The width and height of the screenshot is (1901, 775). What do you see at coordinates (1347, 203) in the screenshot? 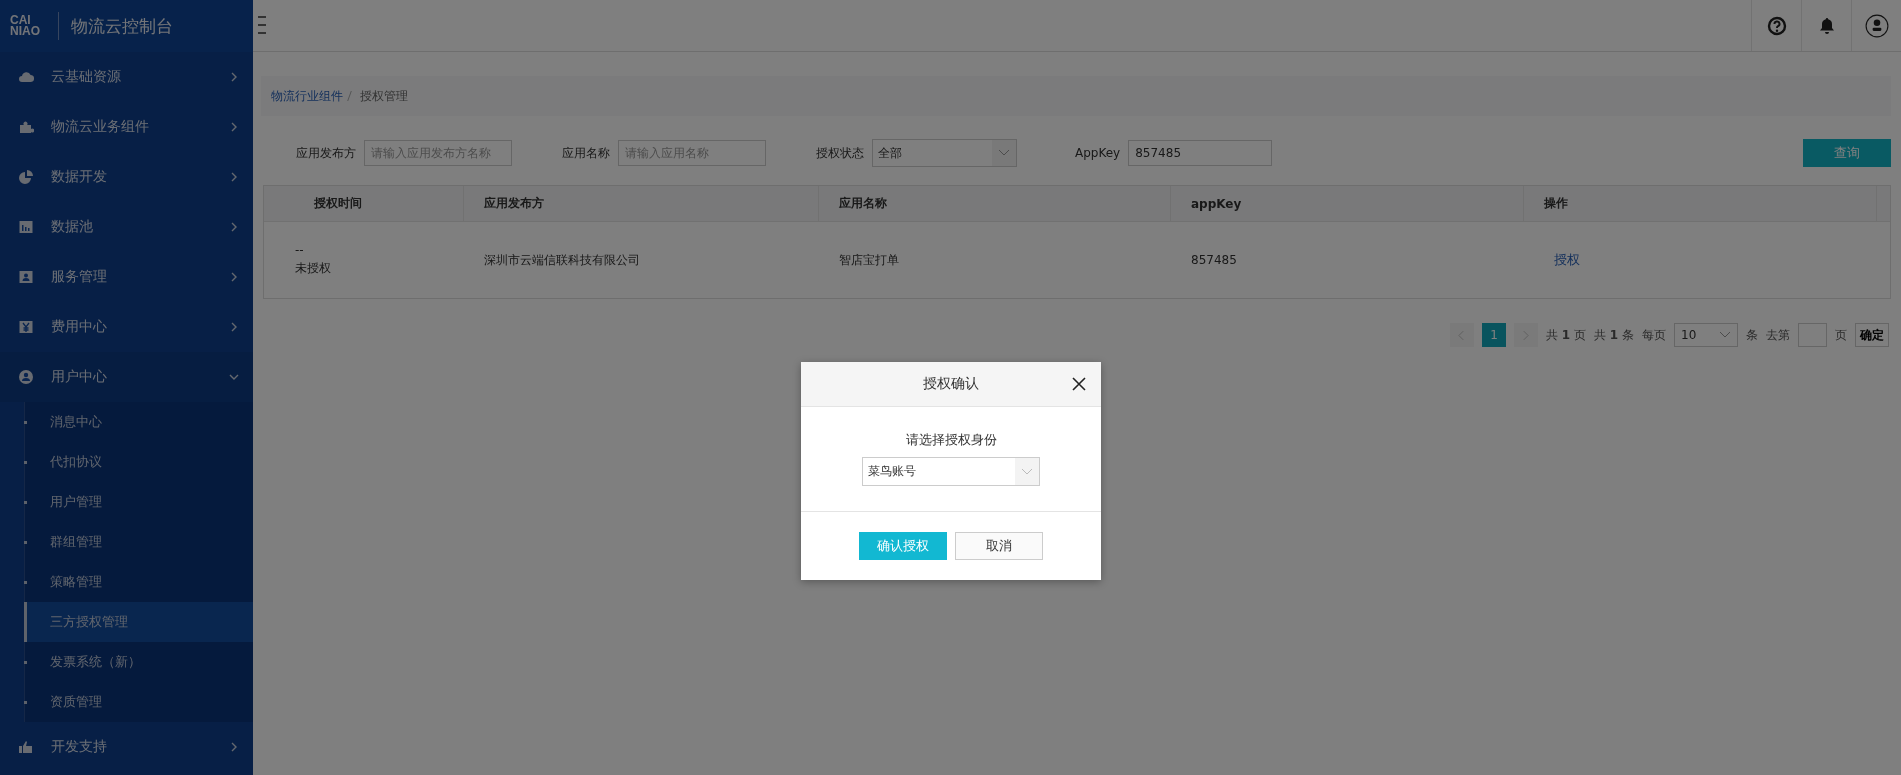
I see `column-header: appKey` at bounding box center [1347, 203].